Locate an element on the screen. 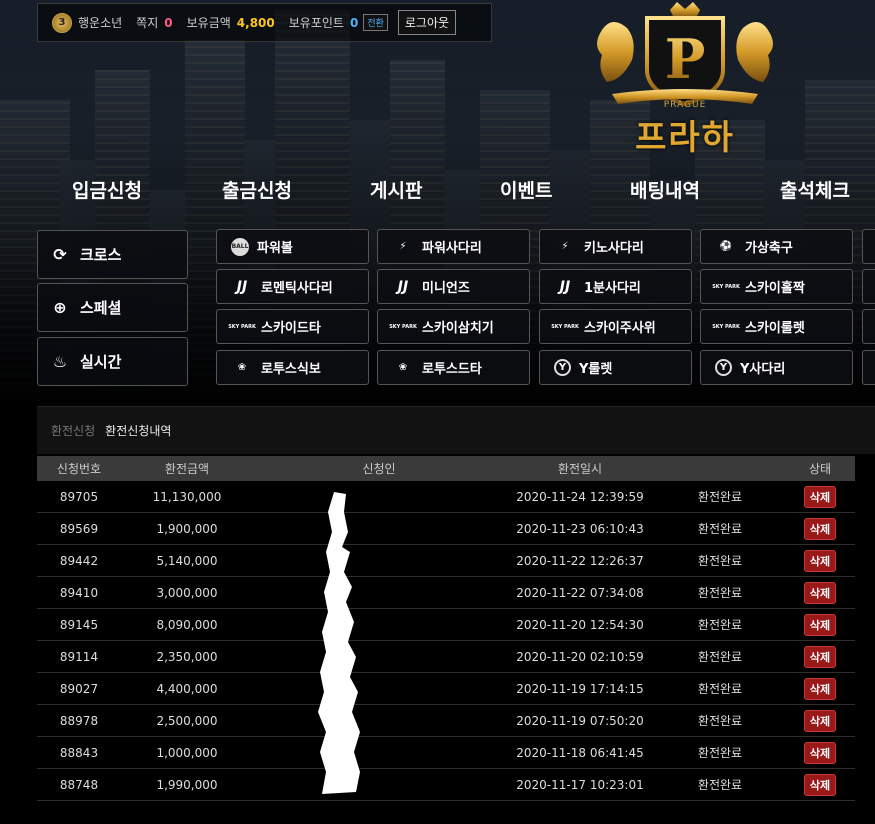 This screenshot has width=875, height=824. game-label: 스카이삼치기 is located at coordinates (458, 328).